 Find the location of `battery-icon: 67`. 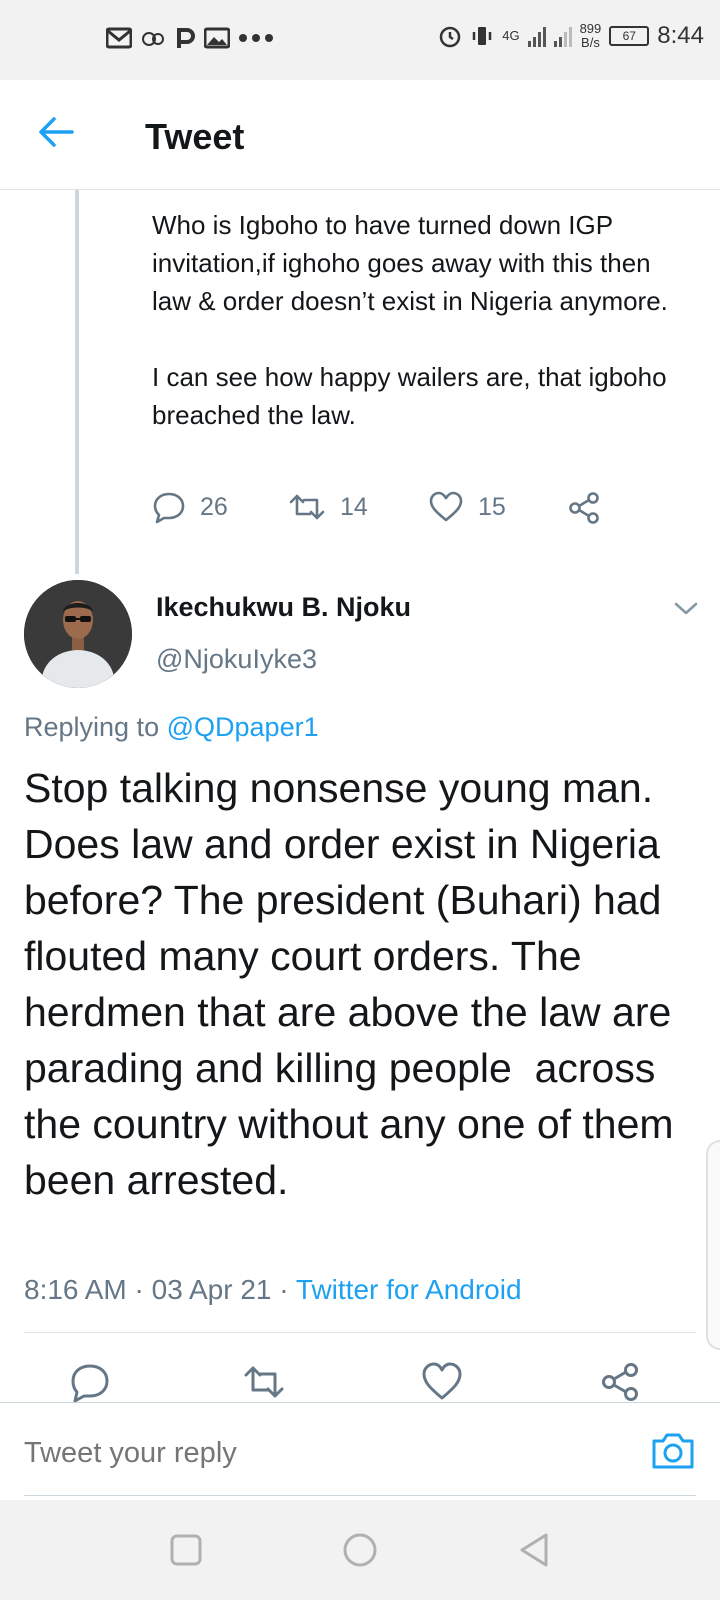

battery-icon: 67 is located at coordinates (629, 36).